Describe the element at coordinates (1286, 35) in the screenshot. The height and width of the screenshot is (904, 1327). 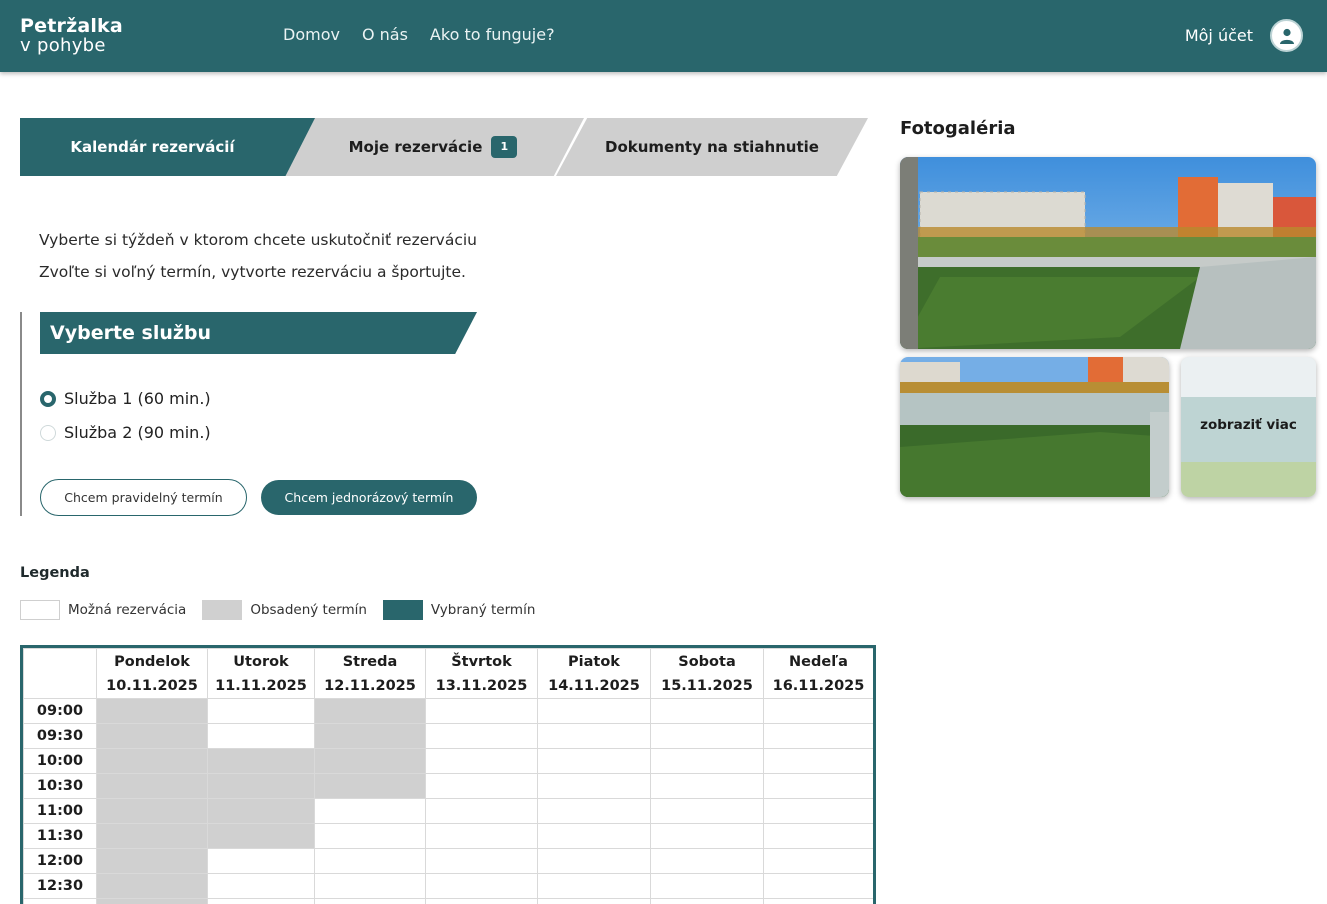
I see `user-icon` at that location.